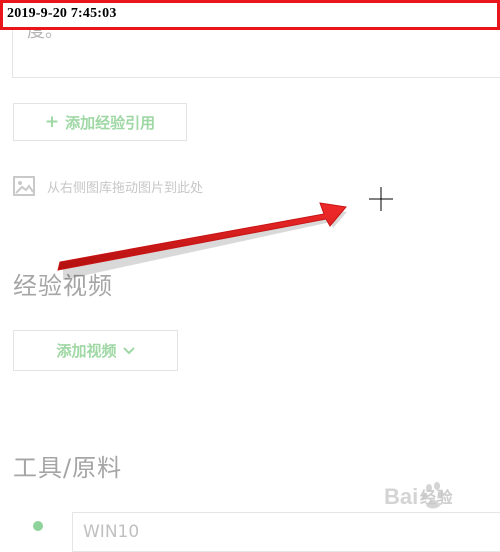  Describe the element at coordinates (63, 286) in the screenshot. I see `video-section-title: 经验视频` at that location.